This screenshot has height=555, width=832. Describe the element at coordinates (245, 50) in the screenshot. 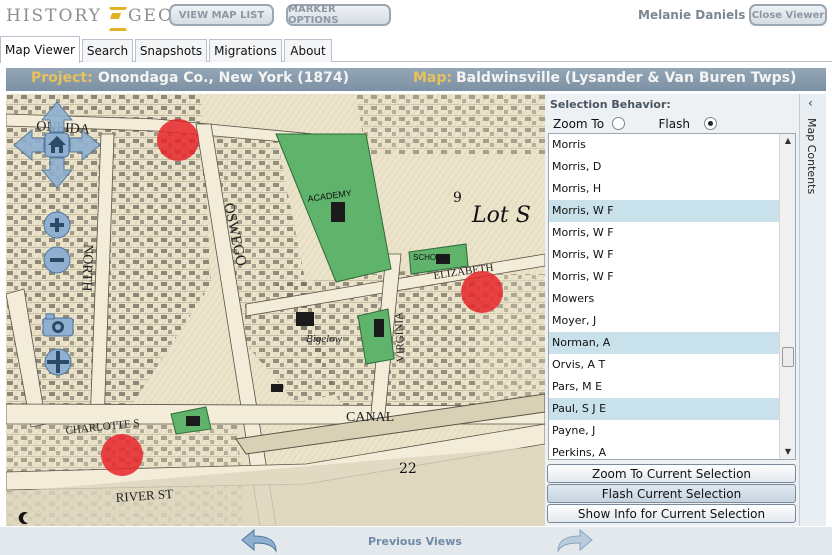

I see `tab-migrations: Migrations` at that location.